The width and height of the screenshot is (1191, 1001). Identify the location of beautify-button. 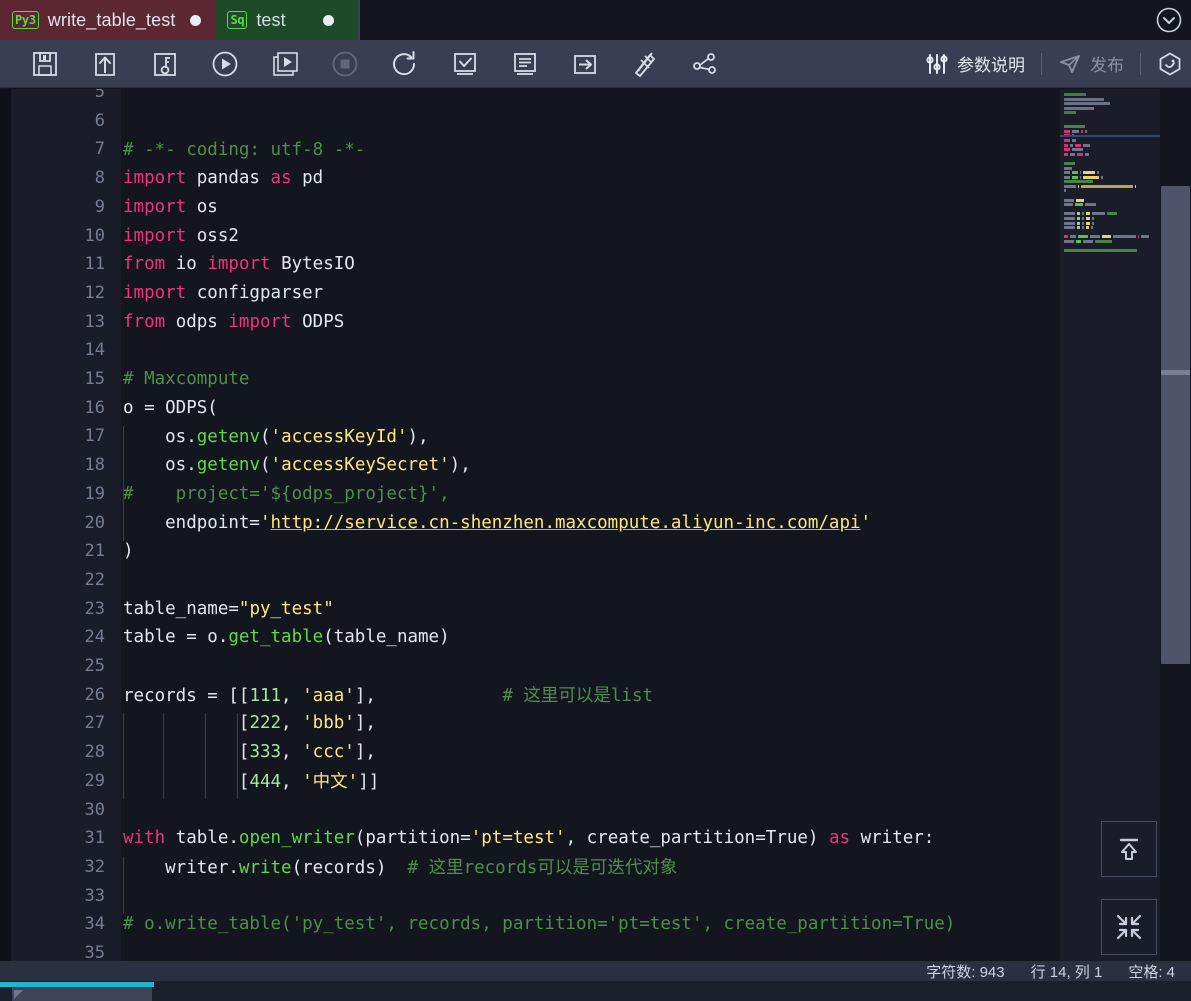
(645, 64).